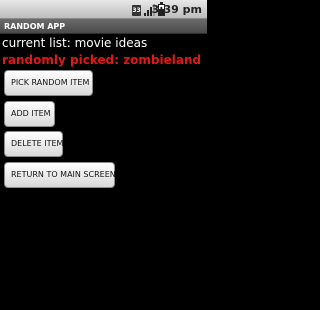 The width and height of the screenshot is (320, 310). Describe the element at coordinates (35, 26) in the screenshot. I see `app-title: RANDOM APP` at that location.